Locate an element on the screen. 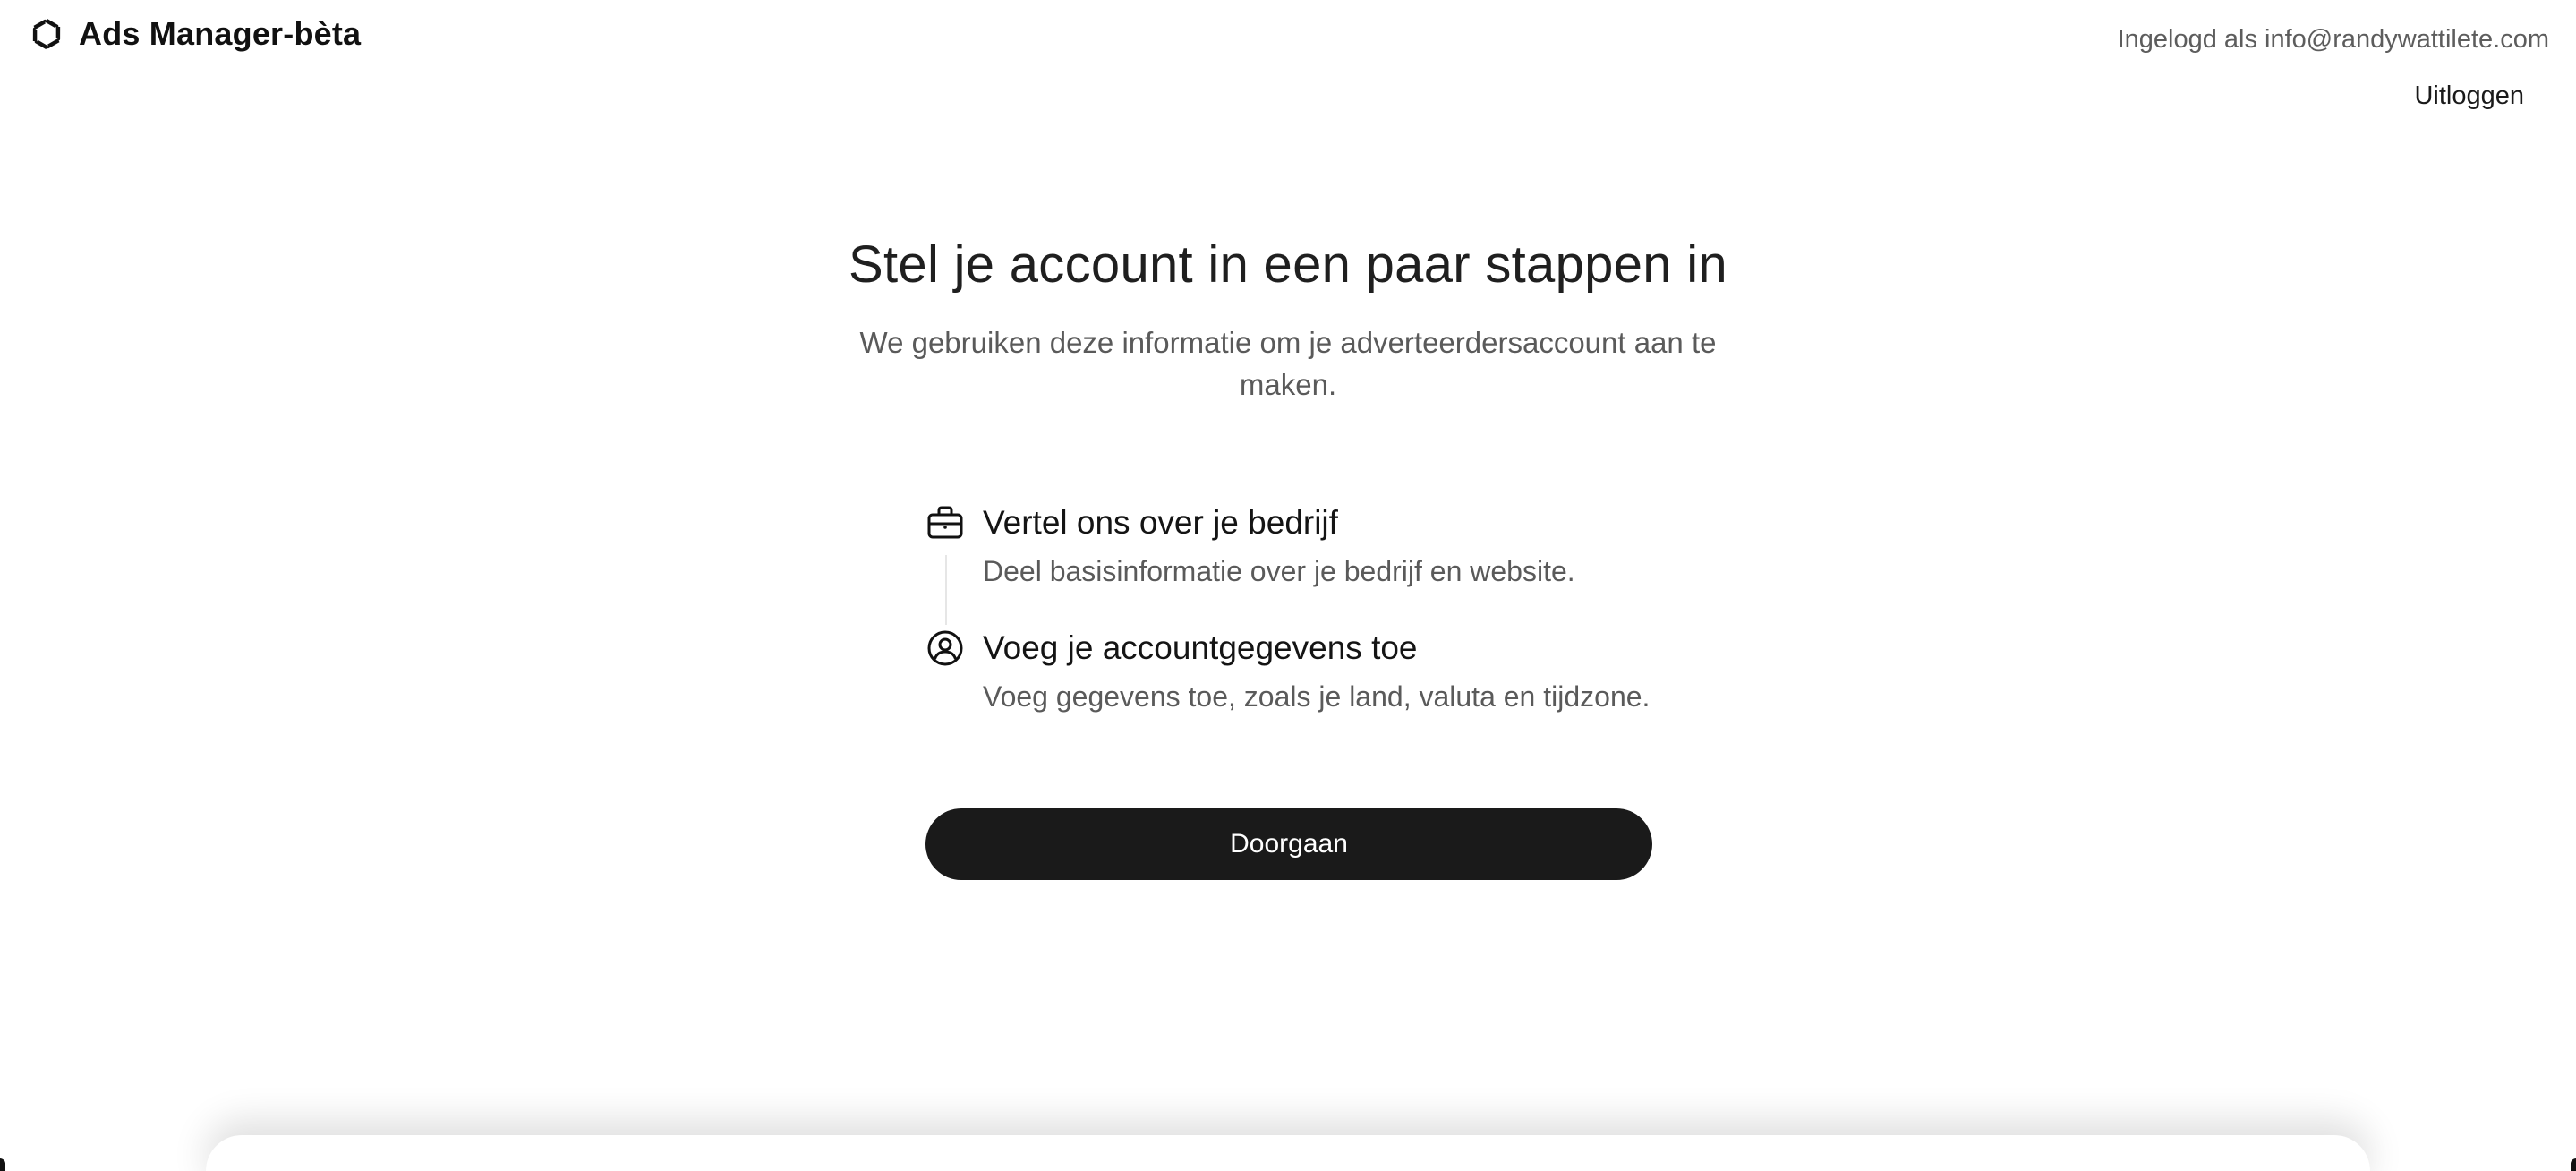 The width and height of the screenshot is (2576, 1171). briefcase-icon is located at coordinates (945, 523).